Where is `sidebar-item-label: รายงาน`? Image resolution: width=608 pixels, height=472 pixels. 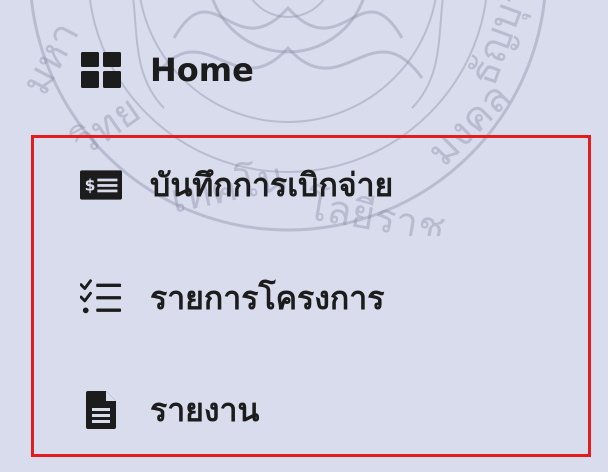 sidebar-item-label: รายงาน is located at coordinates (205, 409).